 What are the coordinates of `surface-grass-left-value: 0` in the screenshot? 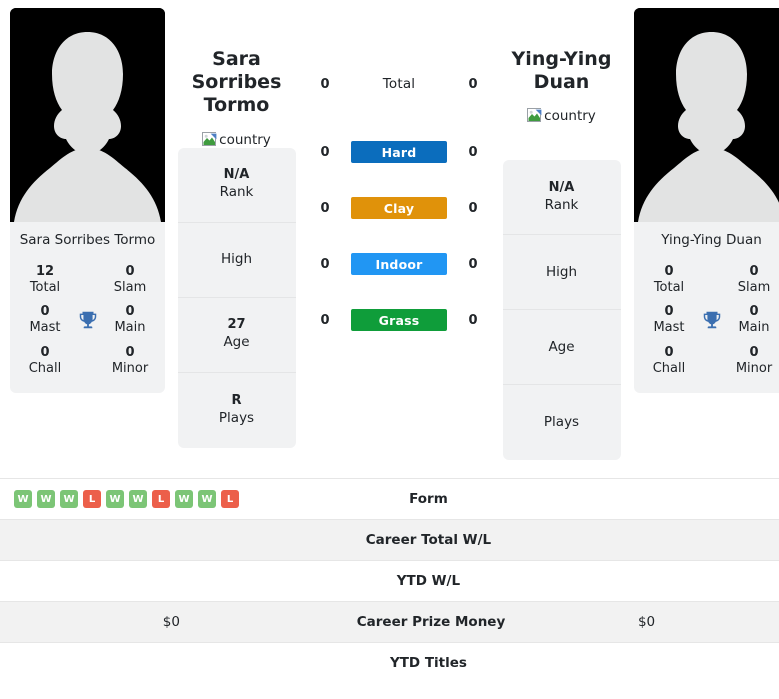 It's located at (325, 320).